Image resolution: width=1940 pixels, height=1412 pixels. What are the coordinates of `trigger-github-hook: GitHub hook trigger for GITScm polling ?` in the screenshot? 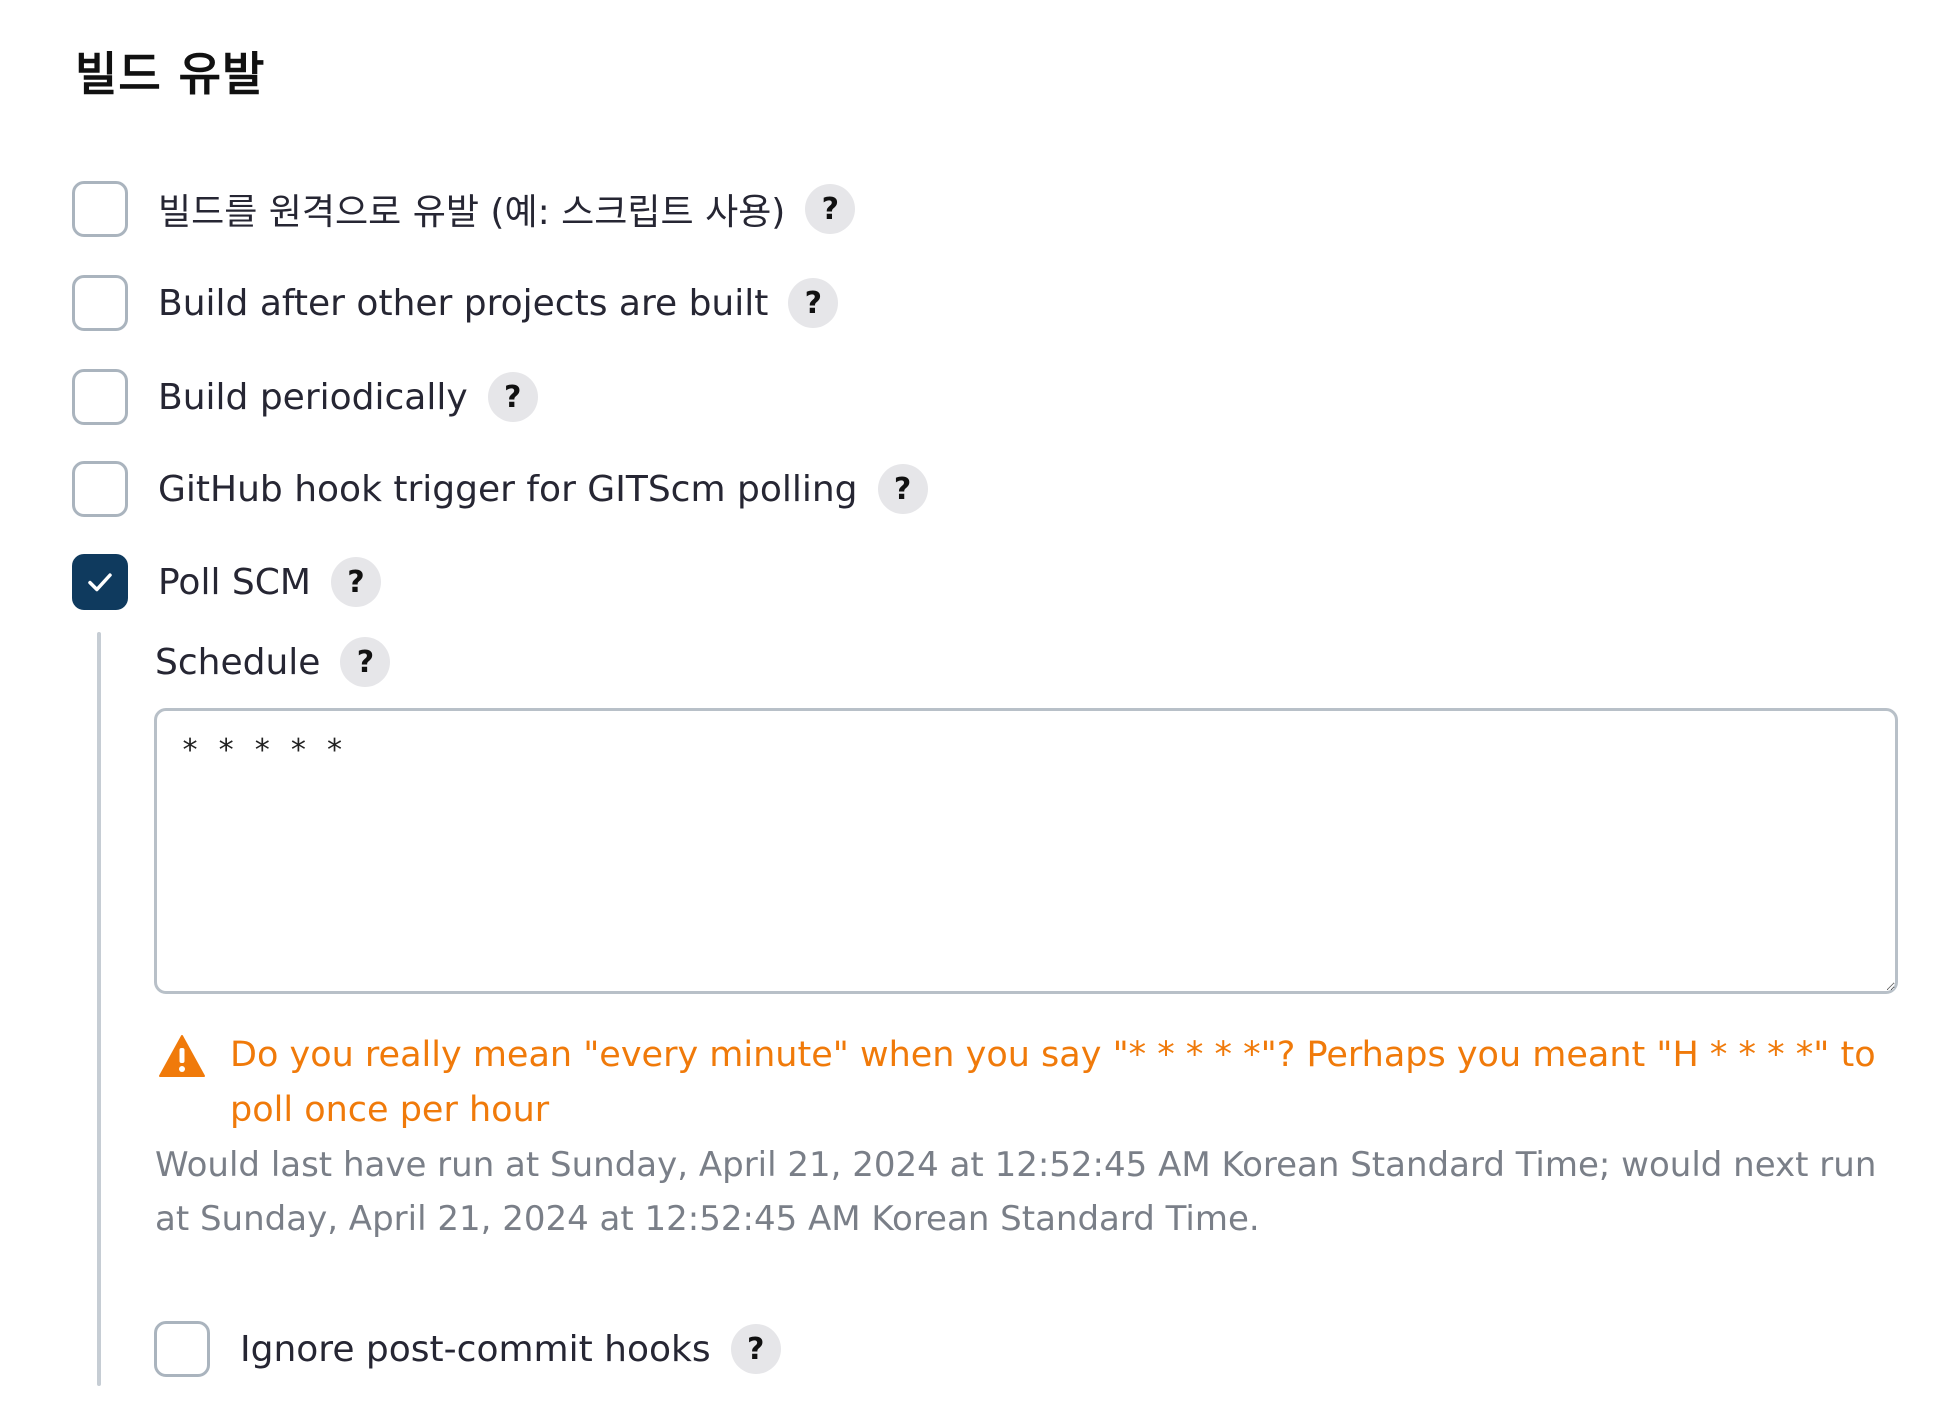 It's located at (500, 489).